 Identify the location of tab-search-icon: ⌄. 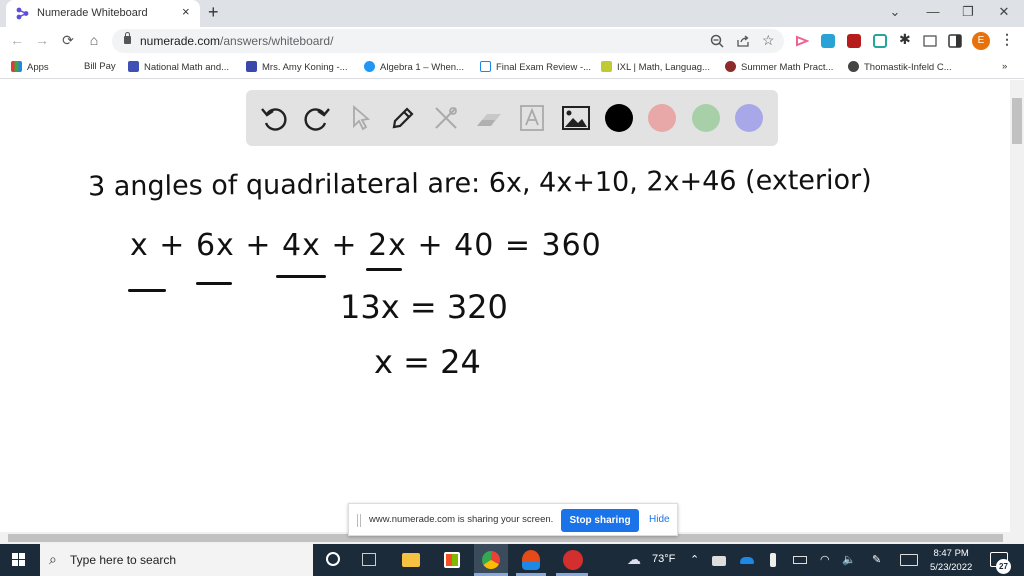
(895, 12).